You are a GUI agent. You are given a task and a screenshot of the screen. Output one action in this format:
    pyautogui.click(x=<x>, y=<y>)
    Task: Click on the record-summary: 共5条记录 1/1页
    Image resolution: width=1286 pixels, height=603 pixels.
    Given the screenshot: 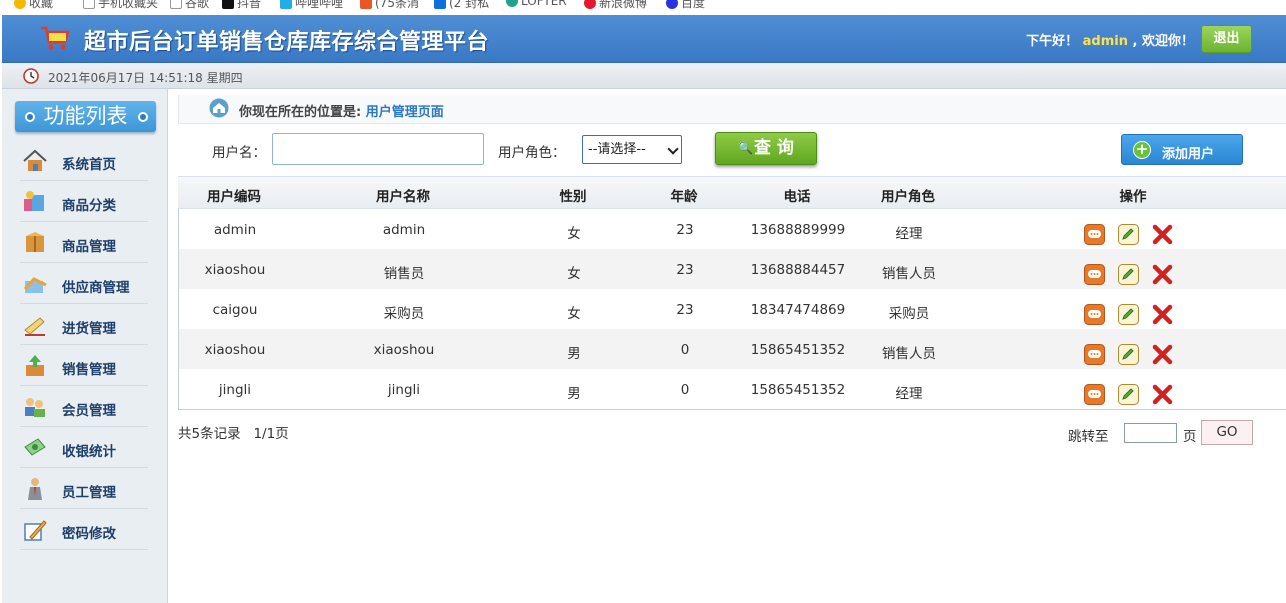 What is the action you would take?
    pyautogui.click(x=233, y=434)
    